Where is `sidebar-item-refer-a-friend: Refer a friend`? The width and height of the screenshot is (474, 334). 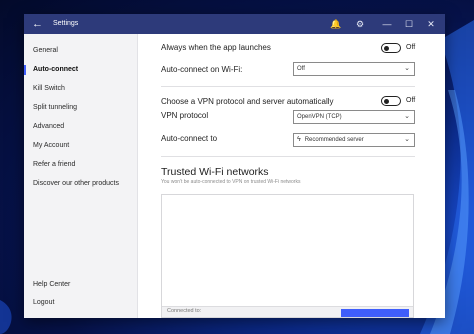
sidebar-item-refer-a-friend: Refer a friend is located at coordinates (80, 165).